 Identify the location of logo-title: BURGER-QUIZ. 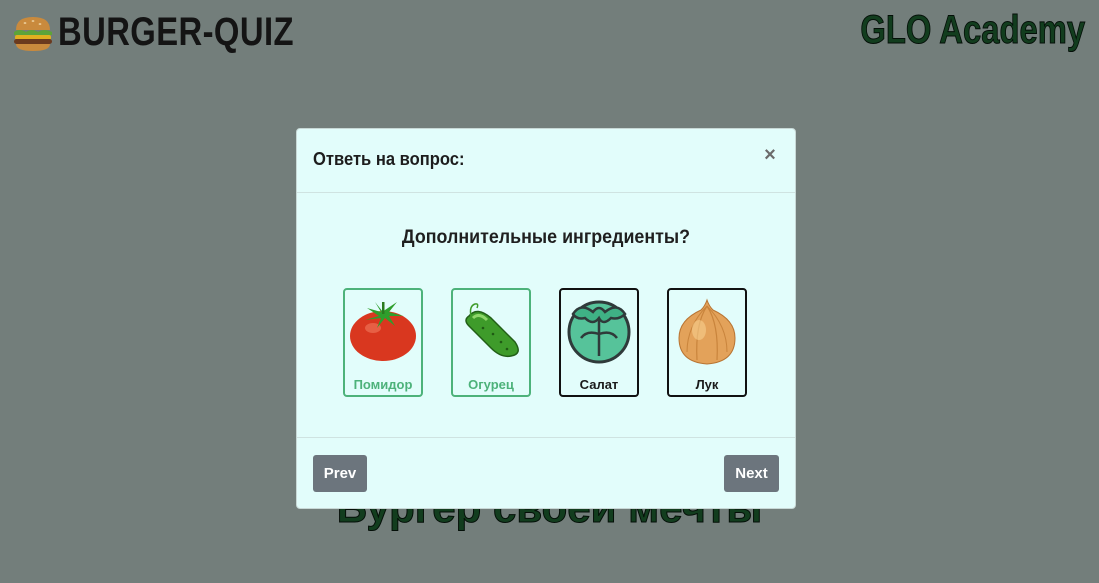
(176, 32).